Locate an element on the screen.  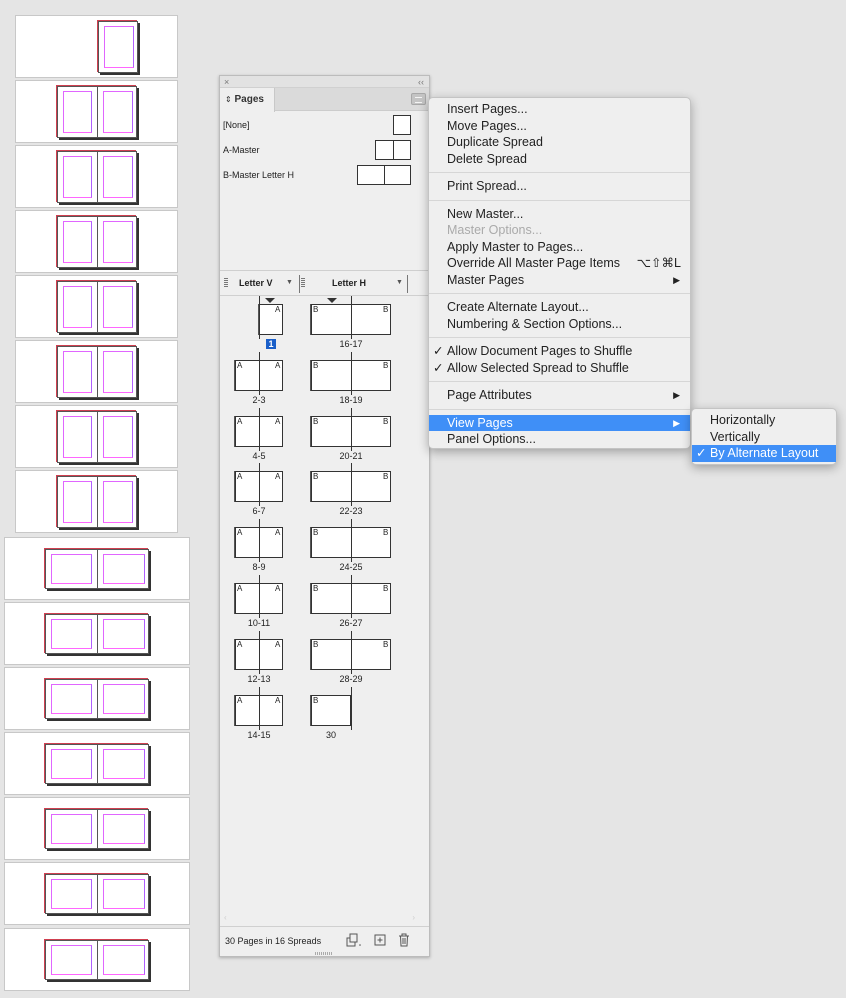
tab-pages: ⇕ Pages is located at coordinates (247, 100).